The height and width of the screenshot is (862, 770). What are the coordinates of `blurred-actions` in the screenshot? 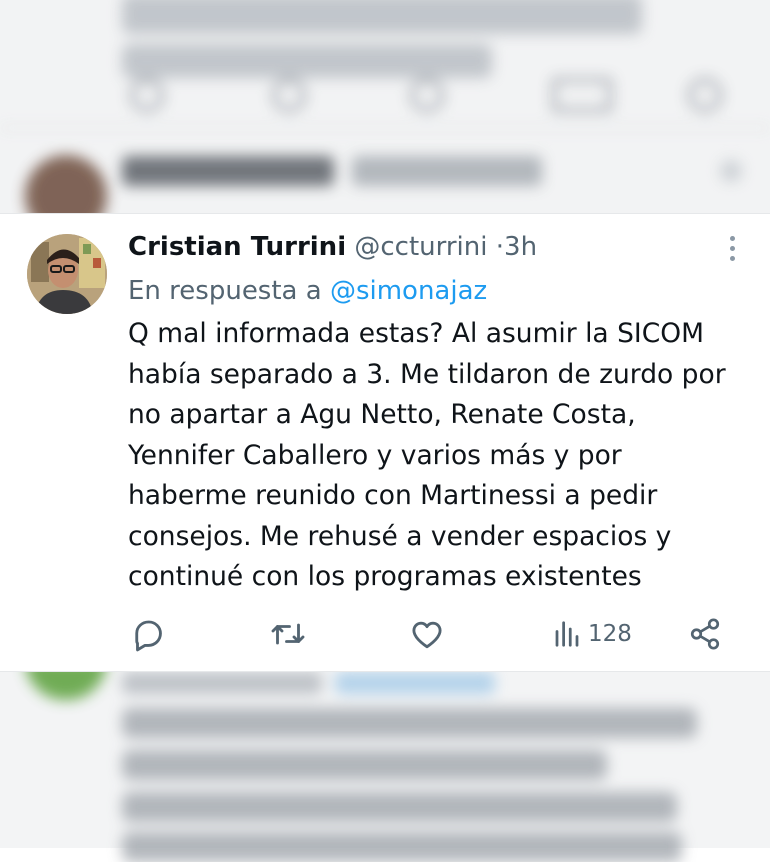 It's located at (385, 98).